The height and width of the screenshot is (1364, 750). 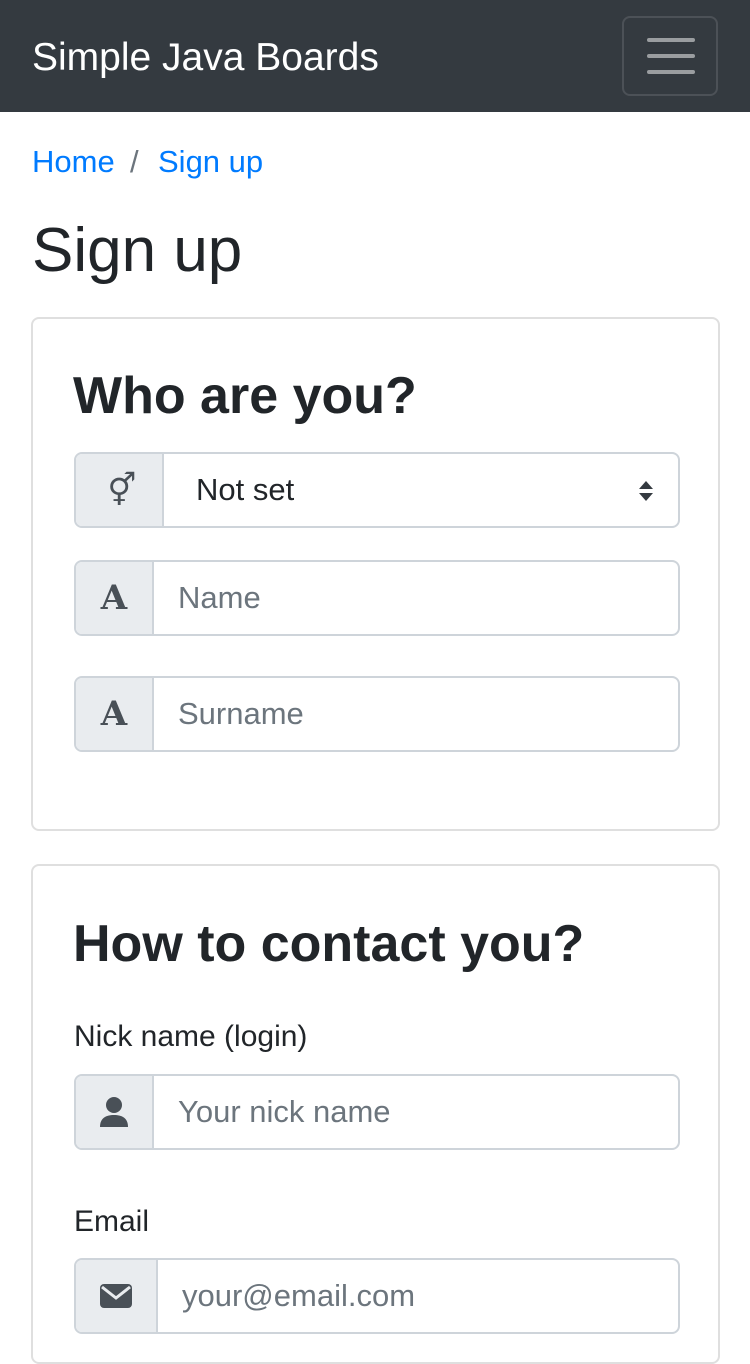 I want to click on select-arrows-icon, so click(x=646, y=491).